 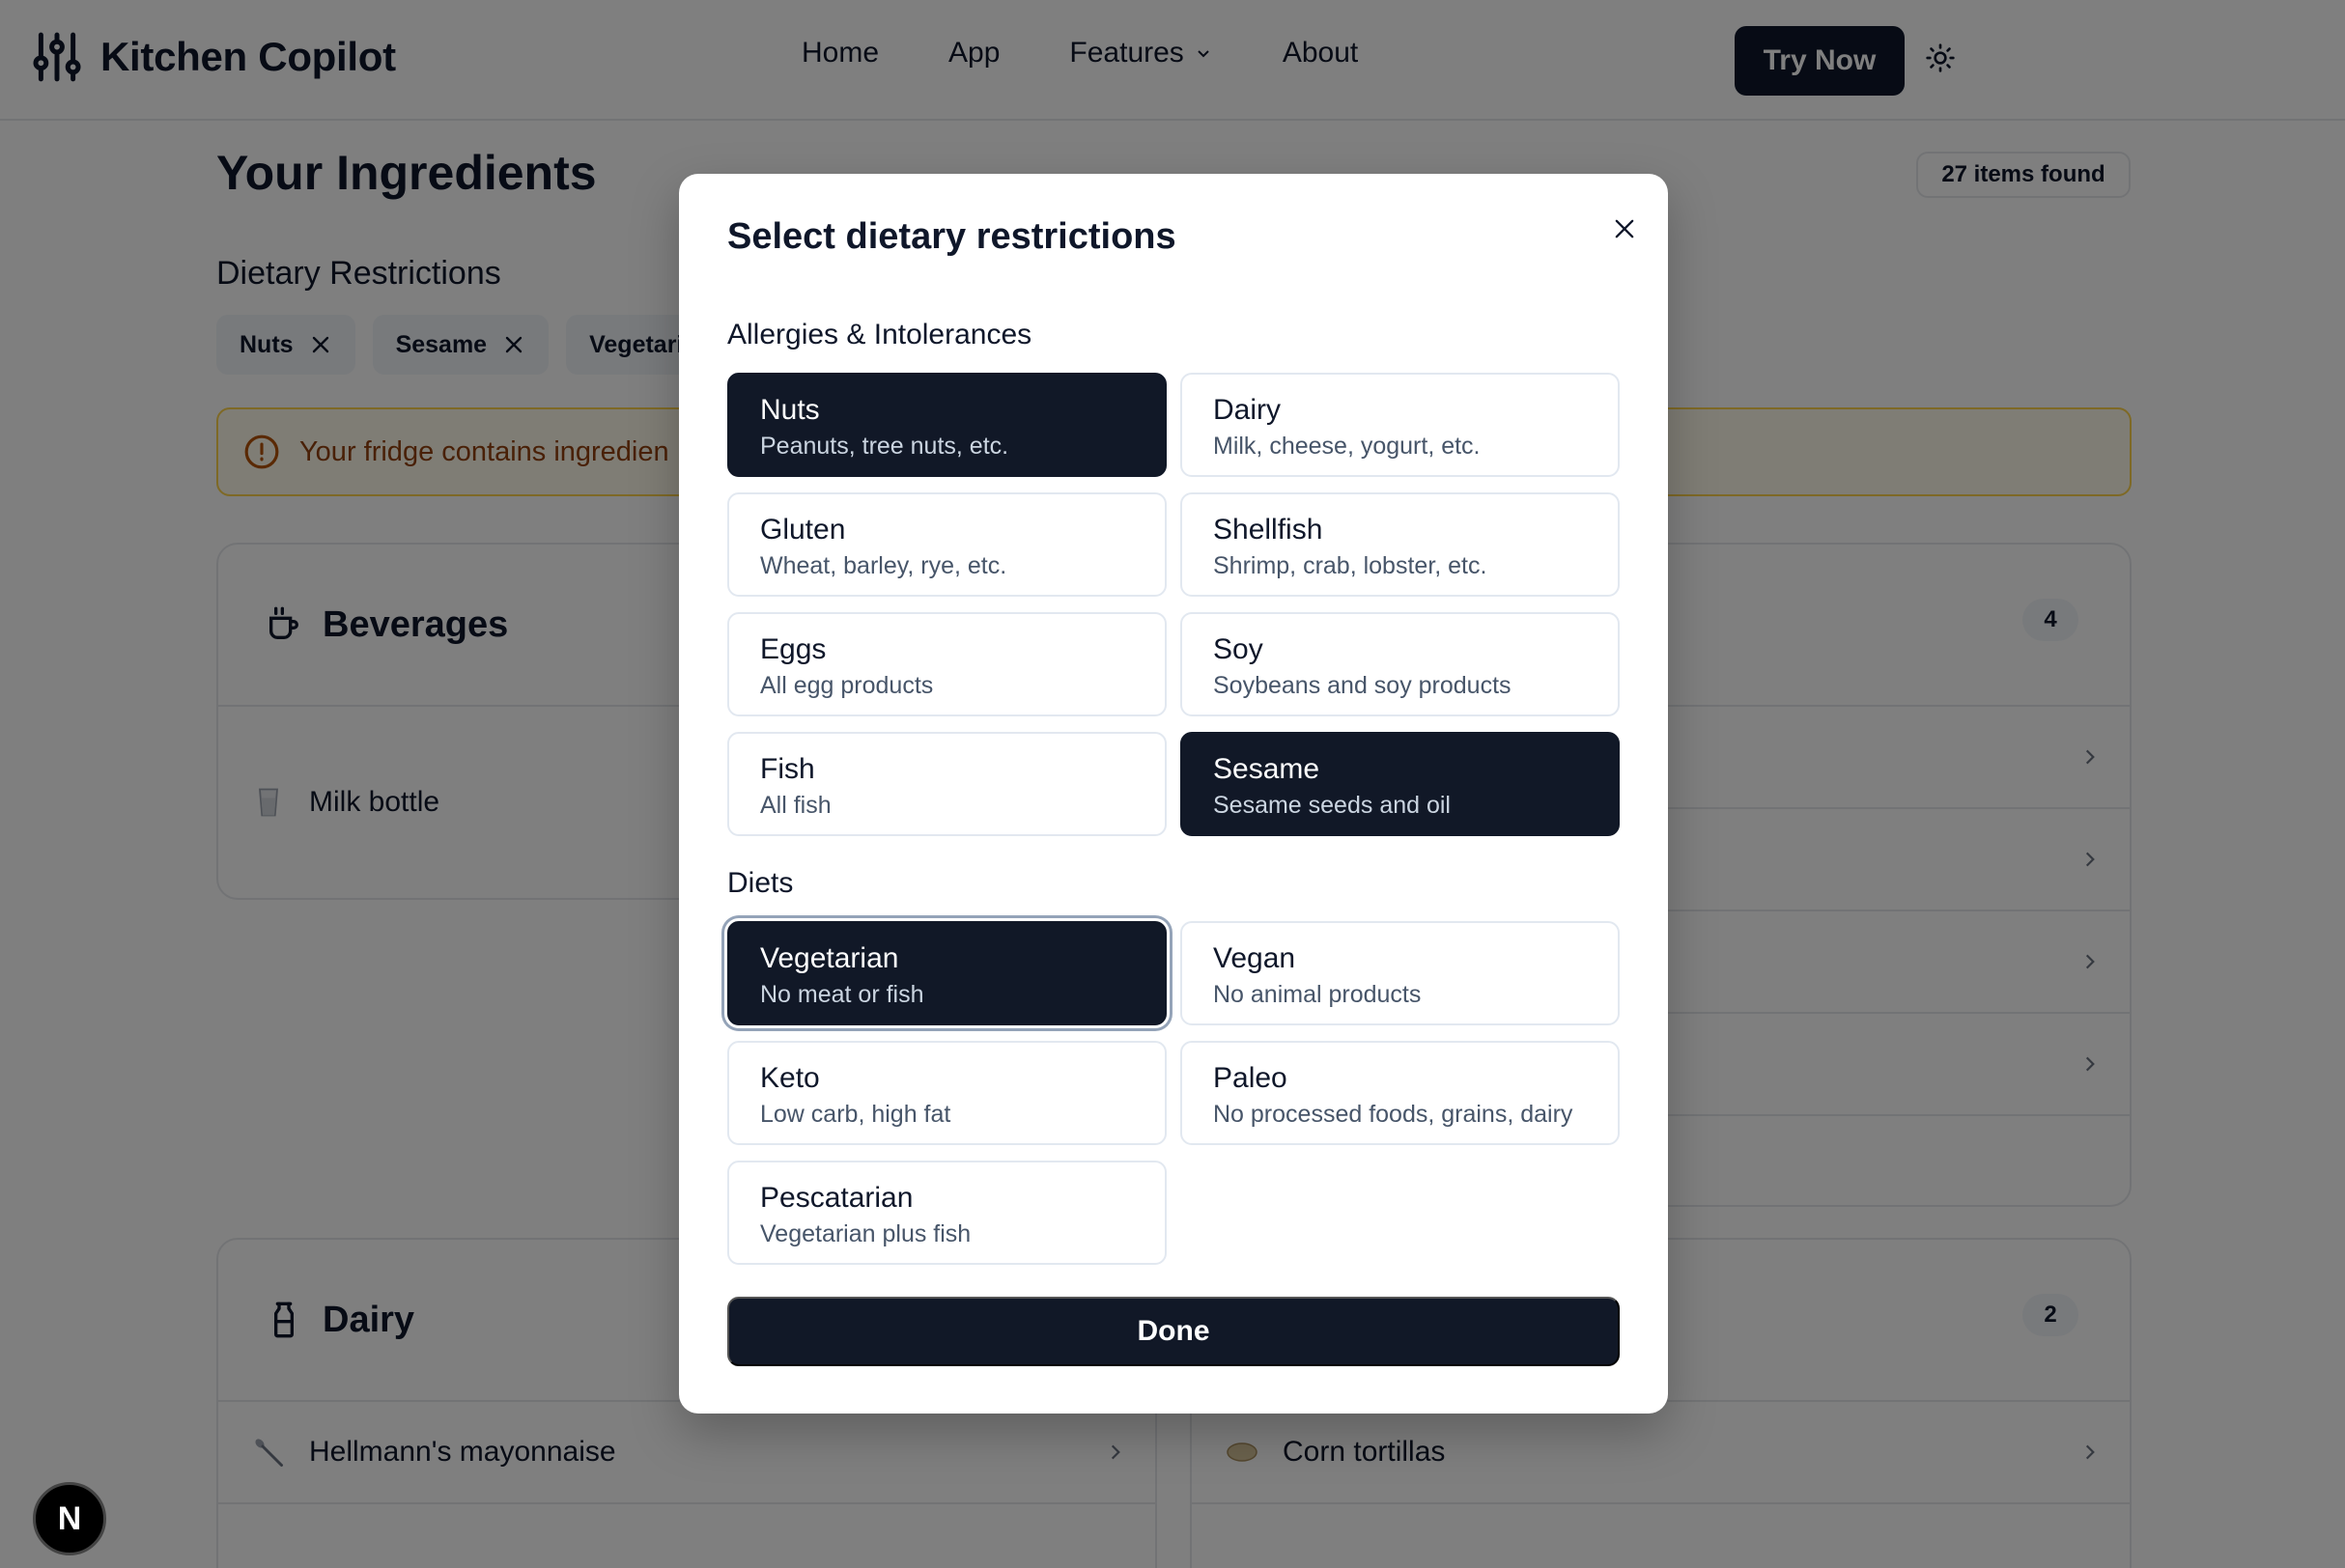 I want to click on option-subtitle: Milk, cheese, yogurt, etc., so click(x=1347, y=447).